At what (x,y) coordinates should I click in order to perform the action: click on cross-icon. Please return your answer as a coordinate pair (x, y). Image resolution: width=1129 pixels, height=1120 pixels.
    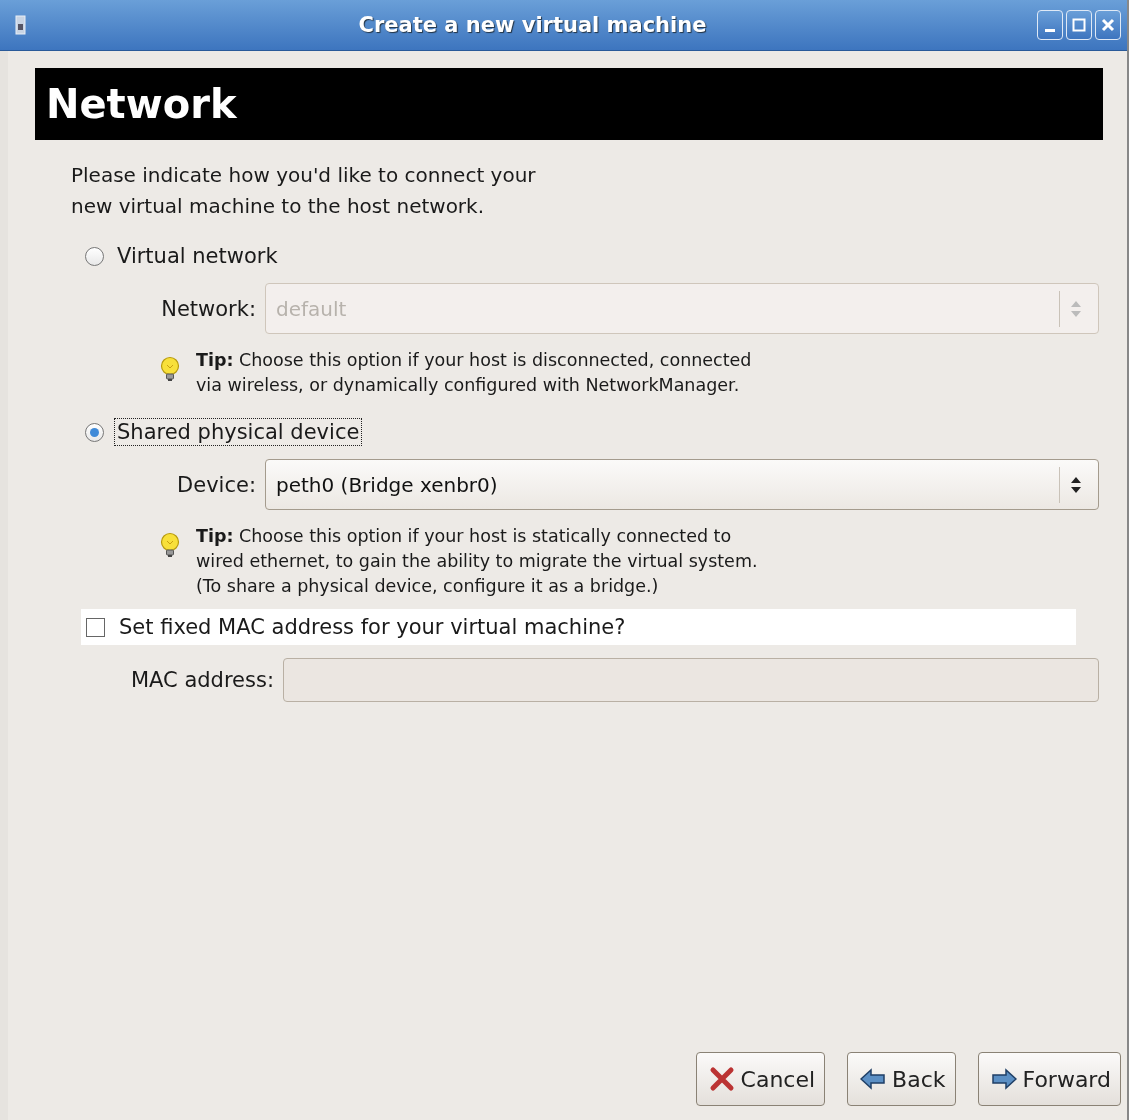
    Looking at the image, I should click on (721, 1079).